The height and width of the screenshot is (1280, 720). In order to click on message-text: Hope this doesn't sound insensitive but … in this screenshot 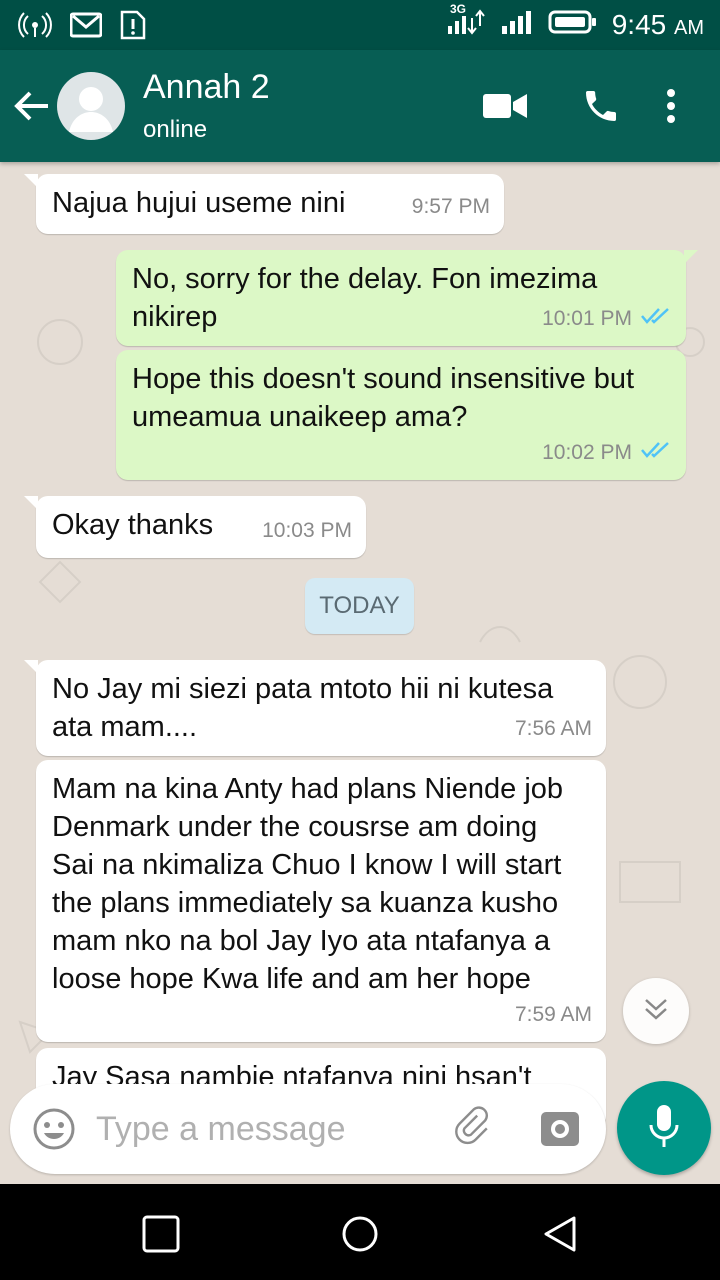, I will do `click(383, 398)`.